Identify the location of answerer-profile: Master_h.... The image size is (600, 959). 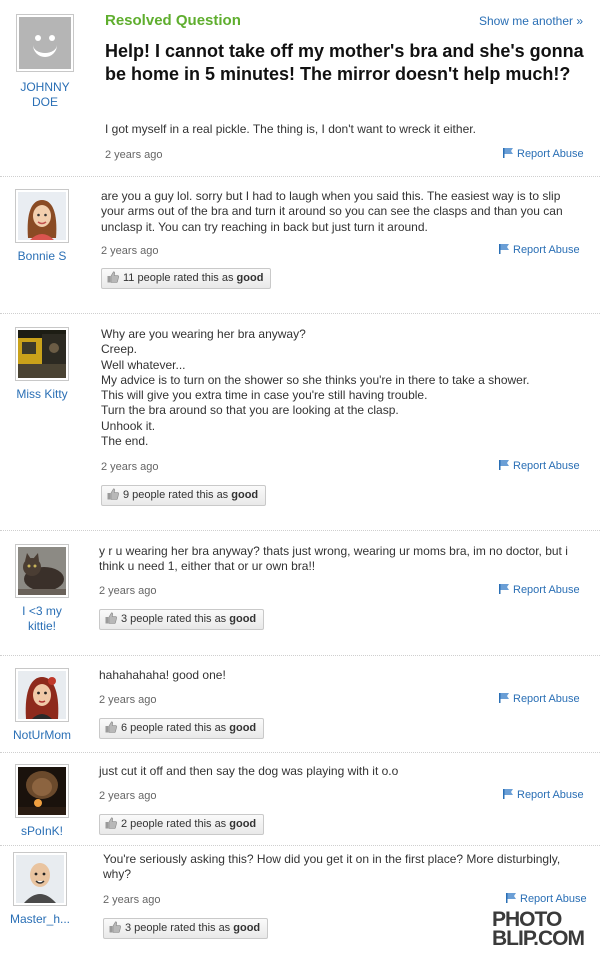
(40, 889).